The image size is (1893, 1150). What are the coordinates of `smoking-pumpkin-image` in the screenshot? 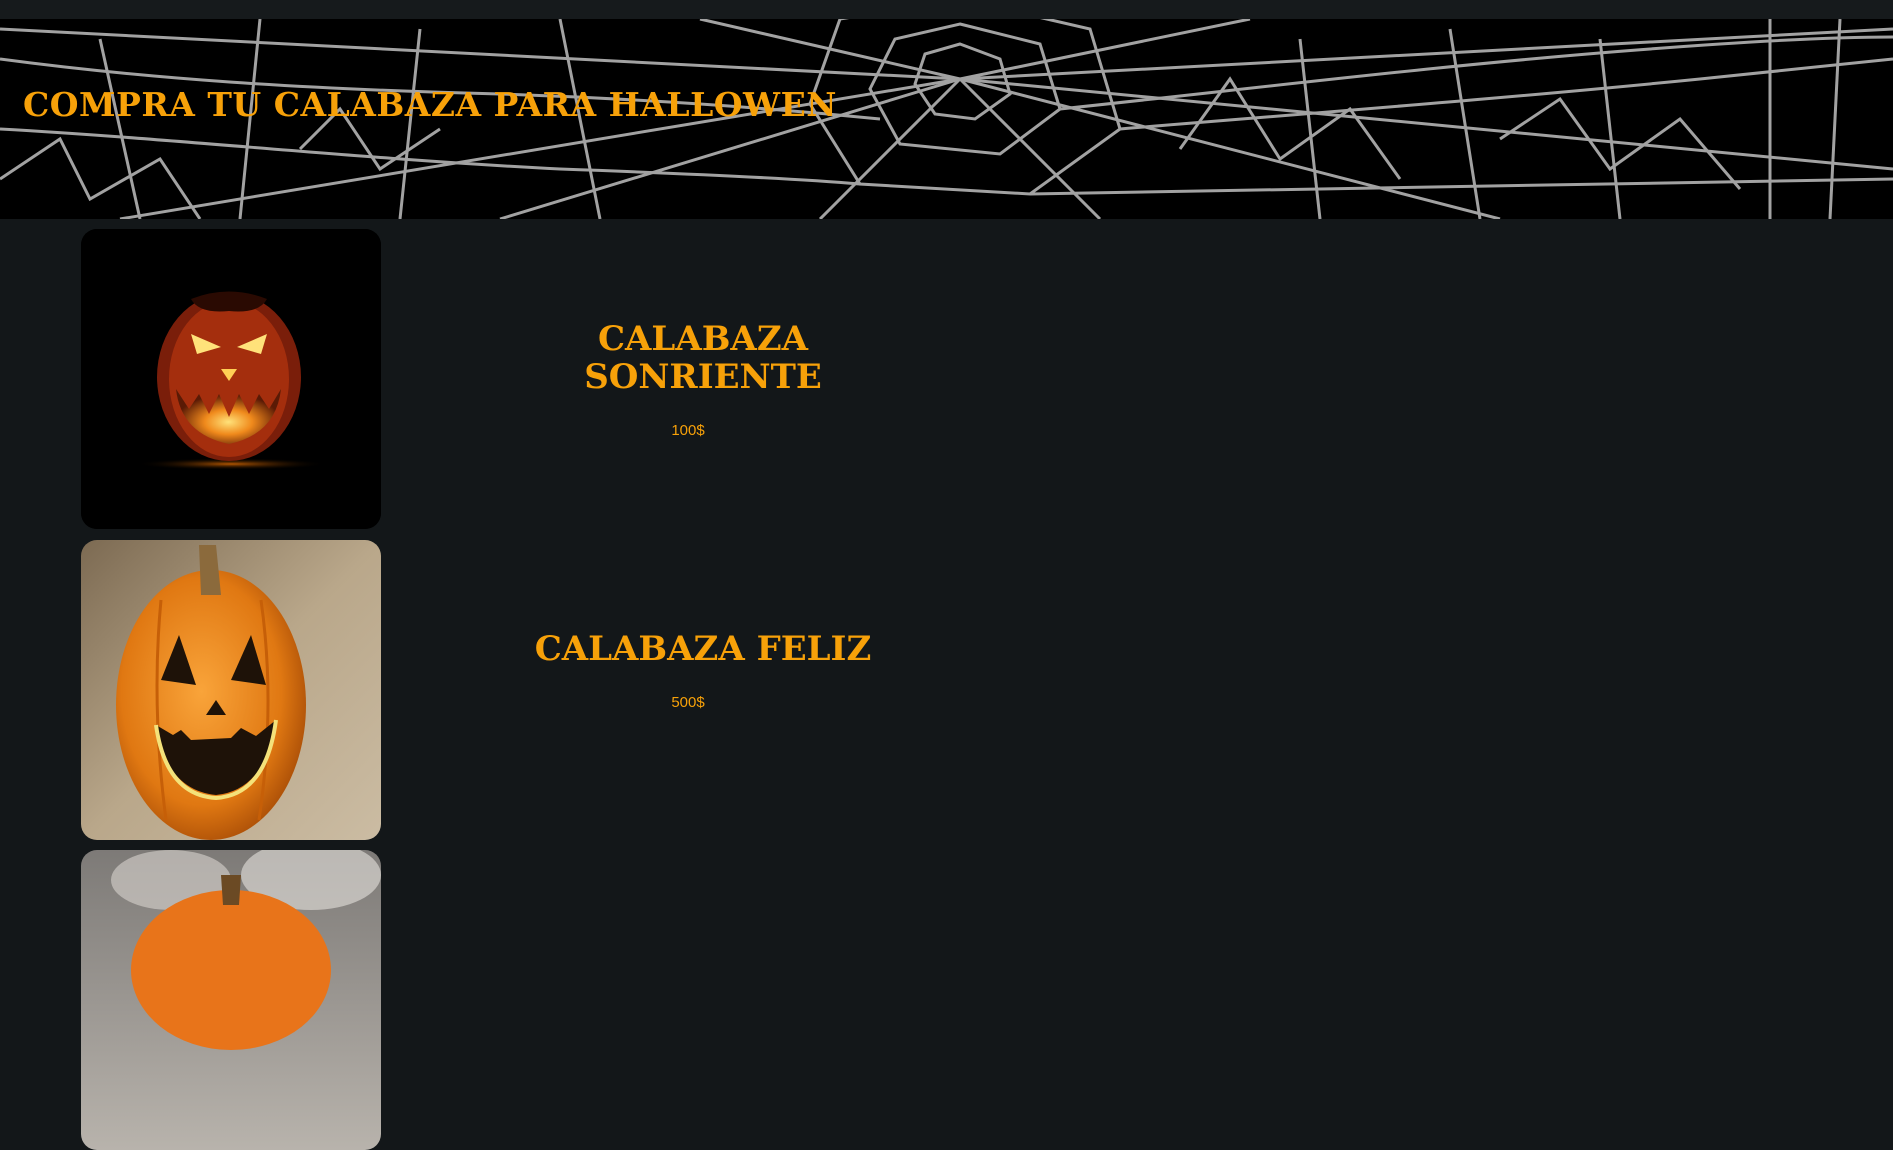 It's located at (231, 1000).